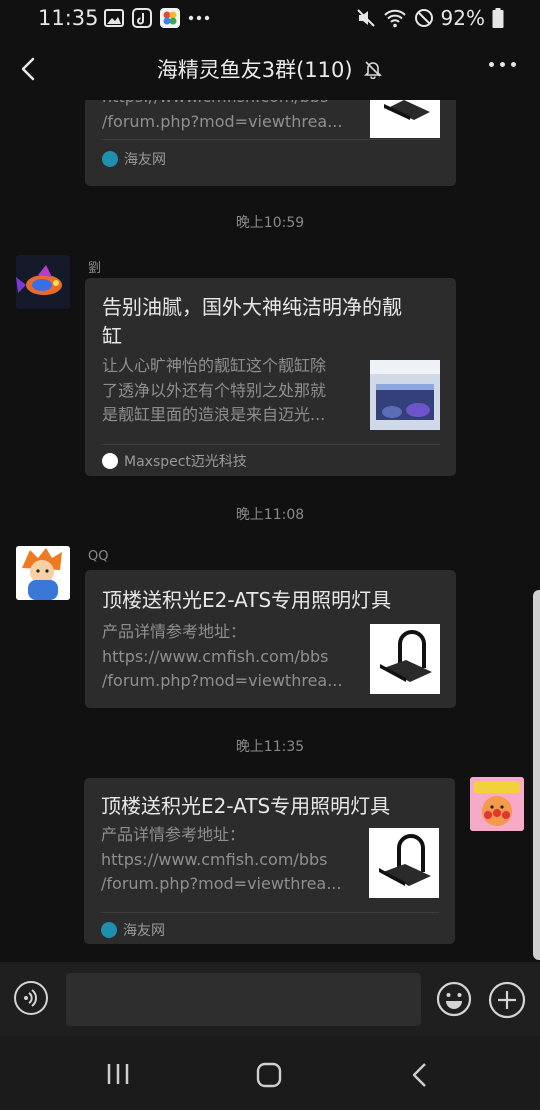 The image size is (540, 1110). What do you see at coordinates (270, 515) in the screenshot?
I see `timestamp: 晚上11:08` at bounding box center [270, 515].